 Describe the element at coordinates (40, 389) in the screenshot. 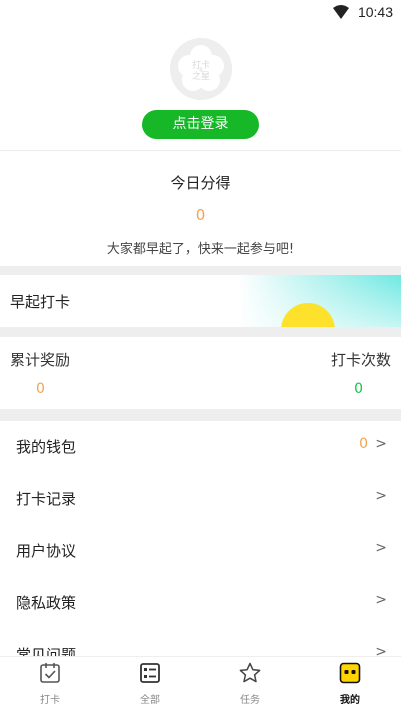

I see `total-reward-value: 0` at that location.